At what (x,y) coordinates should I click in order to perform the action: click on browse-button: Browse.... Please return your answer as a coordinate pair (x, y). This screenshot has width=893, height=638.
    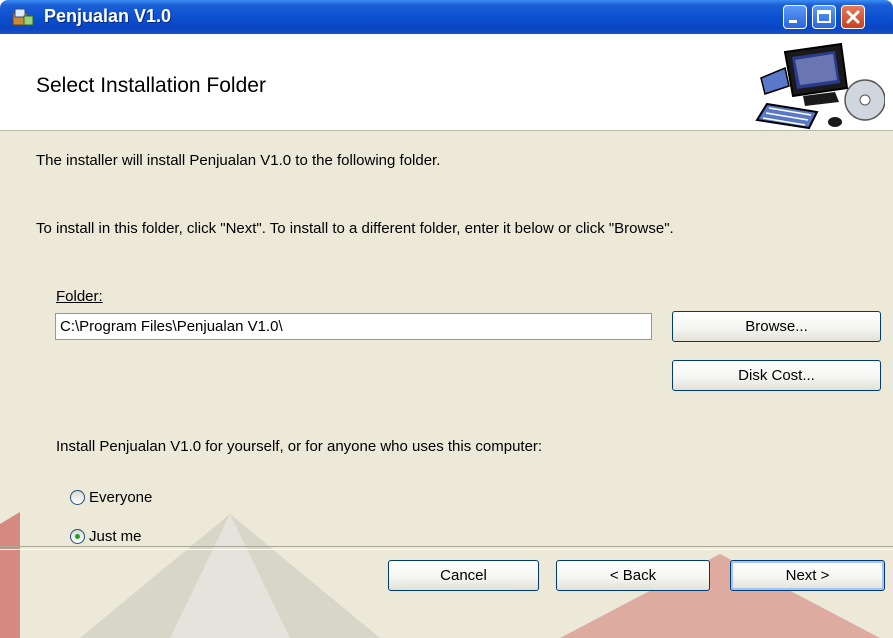
    Looking at the image, I should click on (776, 326).